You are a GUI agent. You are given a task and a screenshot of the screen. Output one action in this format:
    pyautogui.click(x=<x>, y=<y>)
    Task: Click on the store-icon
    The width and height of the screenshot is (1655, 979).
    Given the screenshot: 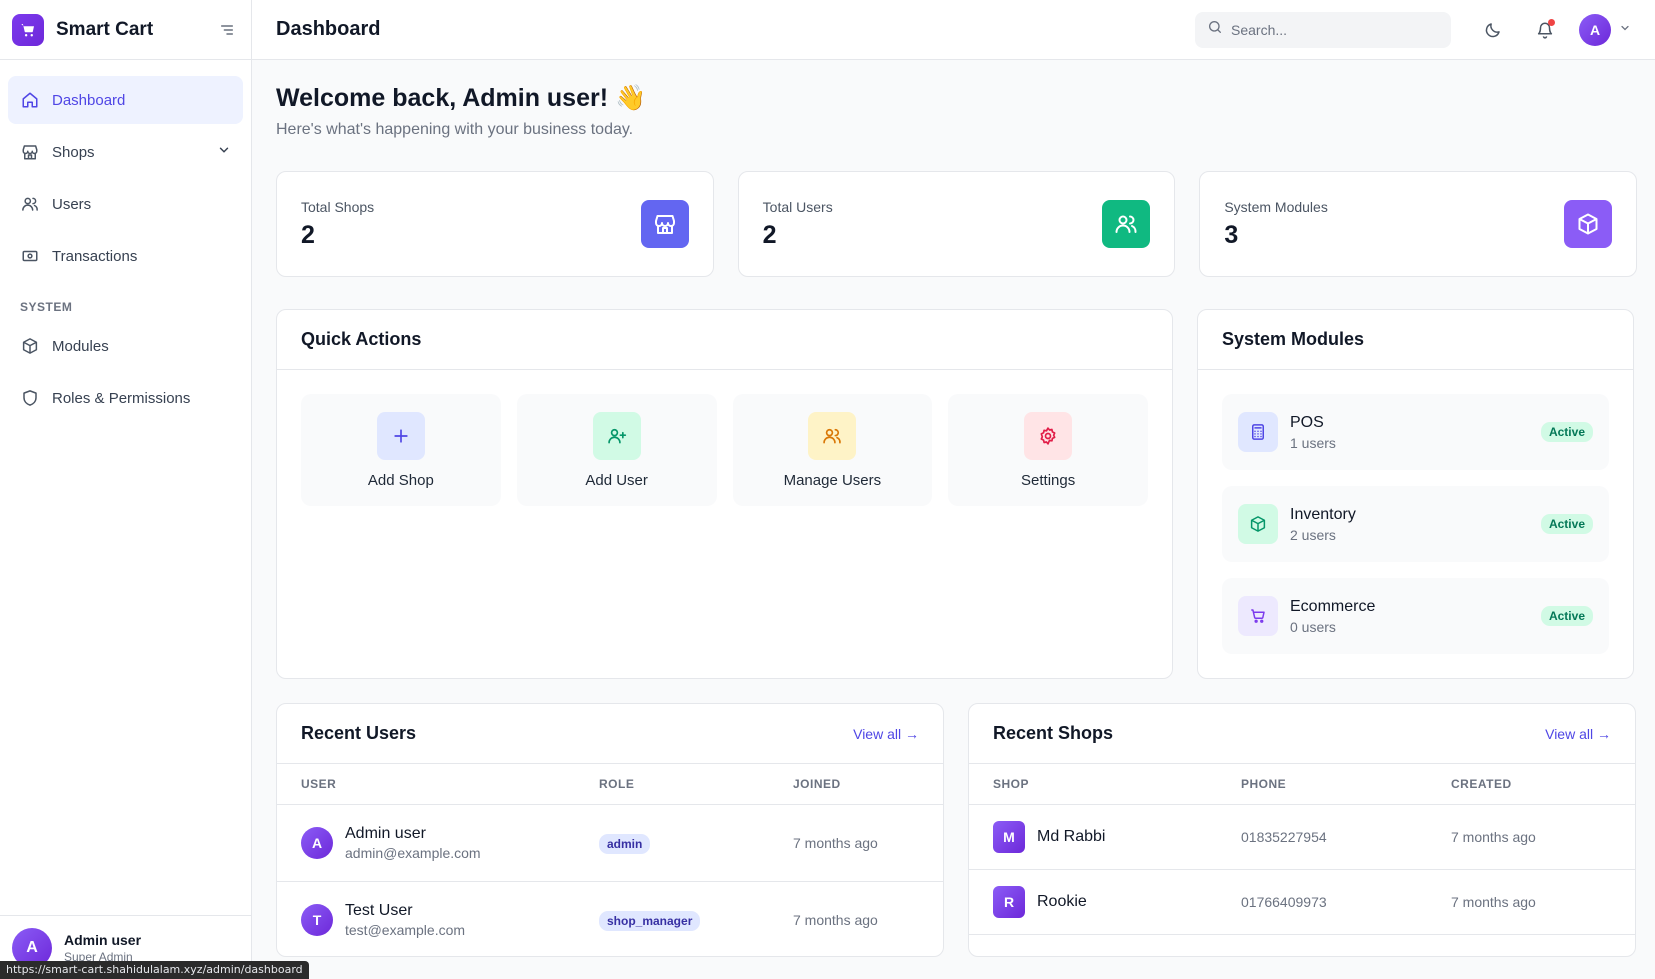 What is the action you would take?
    pyautogui.click(x=664, y=224)
    